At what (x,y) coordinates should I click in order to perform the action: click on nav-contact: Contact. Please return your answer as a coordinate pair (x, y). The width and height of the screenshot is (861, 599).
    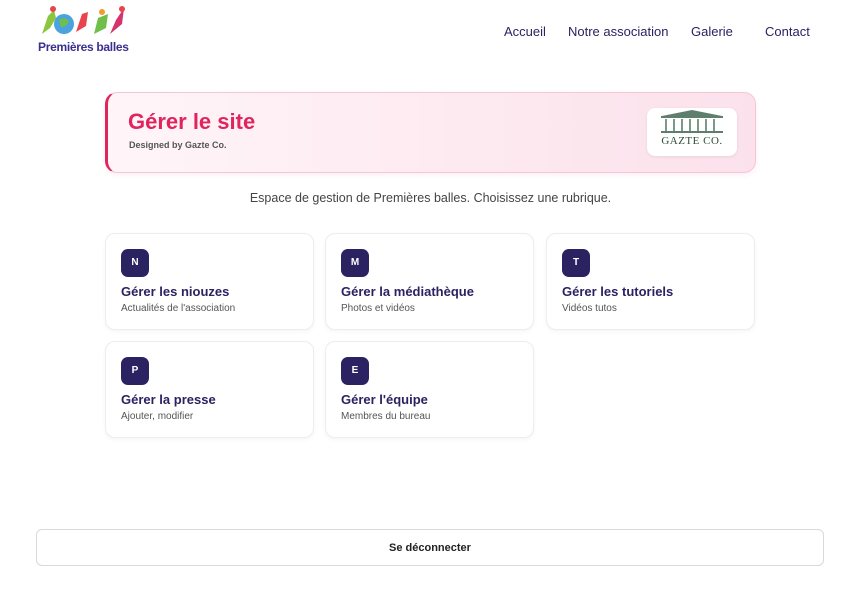
    Looking at the image, I should click on (787, 31).